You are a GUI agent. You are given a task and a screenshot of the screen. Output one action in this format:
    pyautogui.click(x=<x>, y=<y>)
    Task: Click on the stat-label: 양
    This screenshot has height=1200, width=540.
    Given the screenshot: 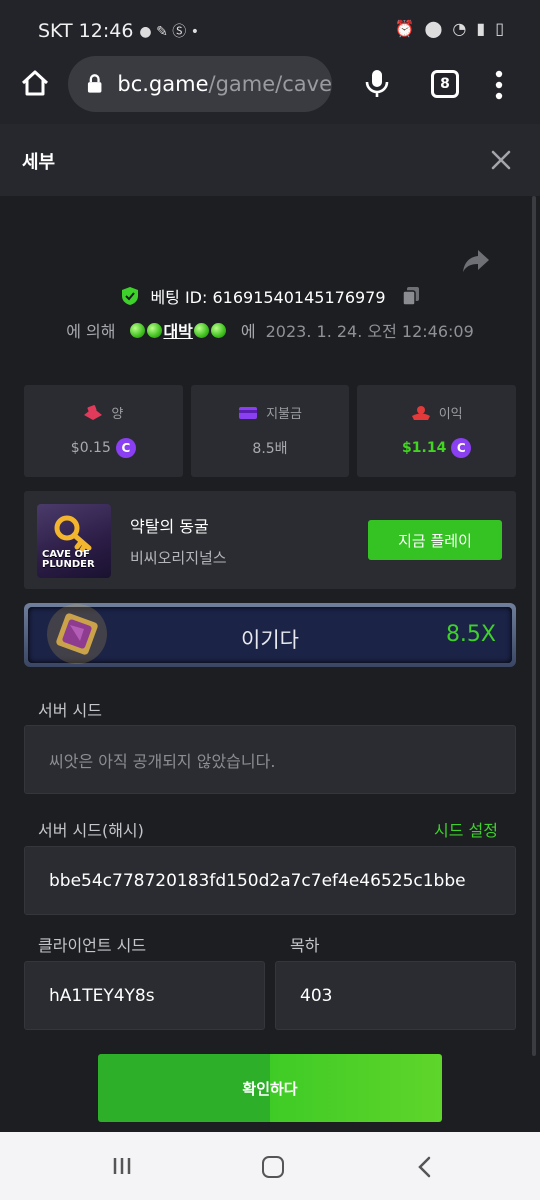 What is the action you would take?
    pyautogui.click(x=117, y=414)
    